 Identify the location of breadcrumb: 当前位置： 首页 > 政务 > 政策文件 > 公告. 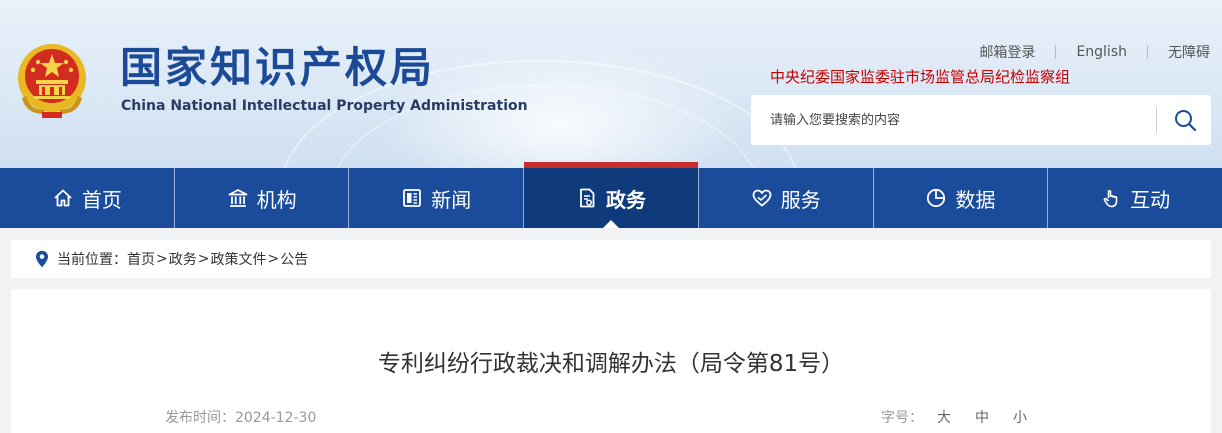
(611, 259).